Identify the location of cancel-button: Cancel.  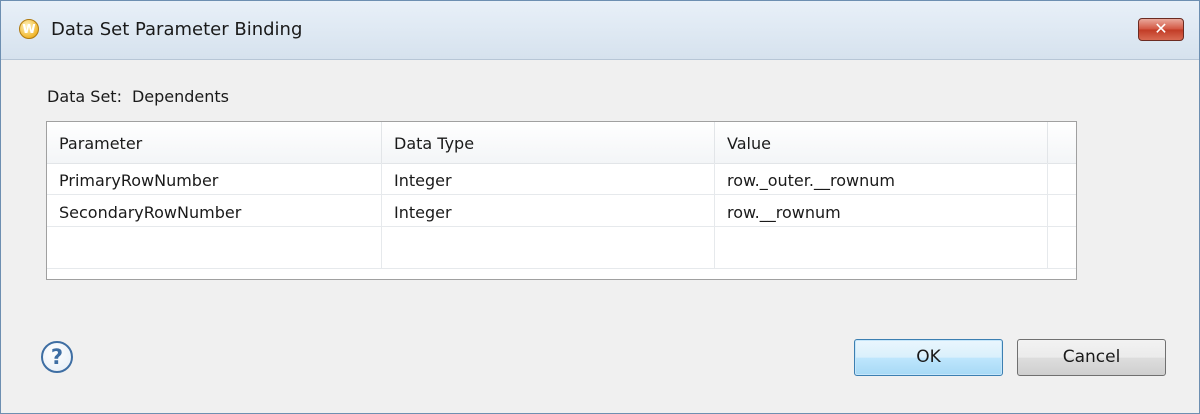
(1091, 357).